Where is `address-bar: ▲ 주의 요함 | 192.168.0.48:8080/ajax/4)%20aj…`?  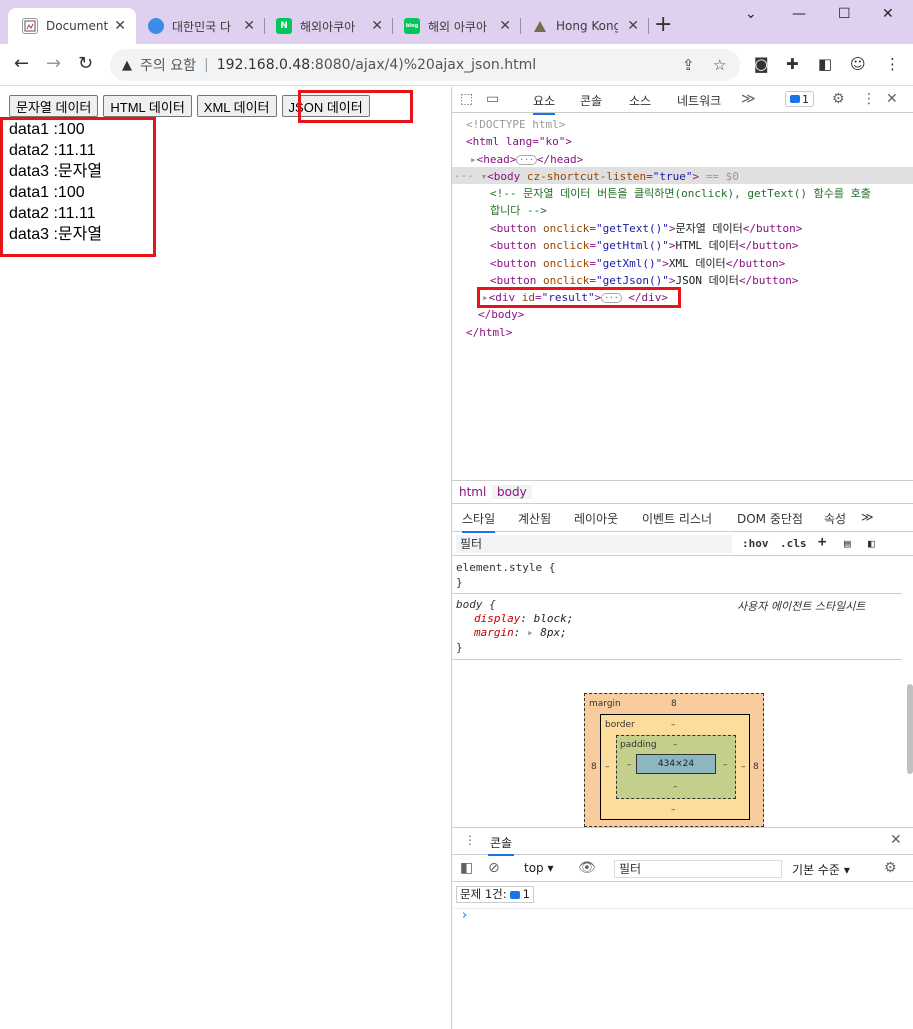 address-bar: ▲ 주의 요함 | 192.168.0.48:8080/ajax/4)%20aj… is located at coordinates (425, 65).